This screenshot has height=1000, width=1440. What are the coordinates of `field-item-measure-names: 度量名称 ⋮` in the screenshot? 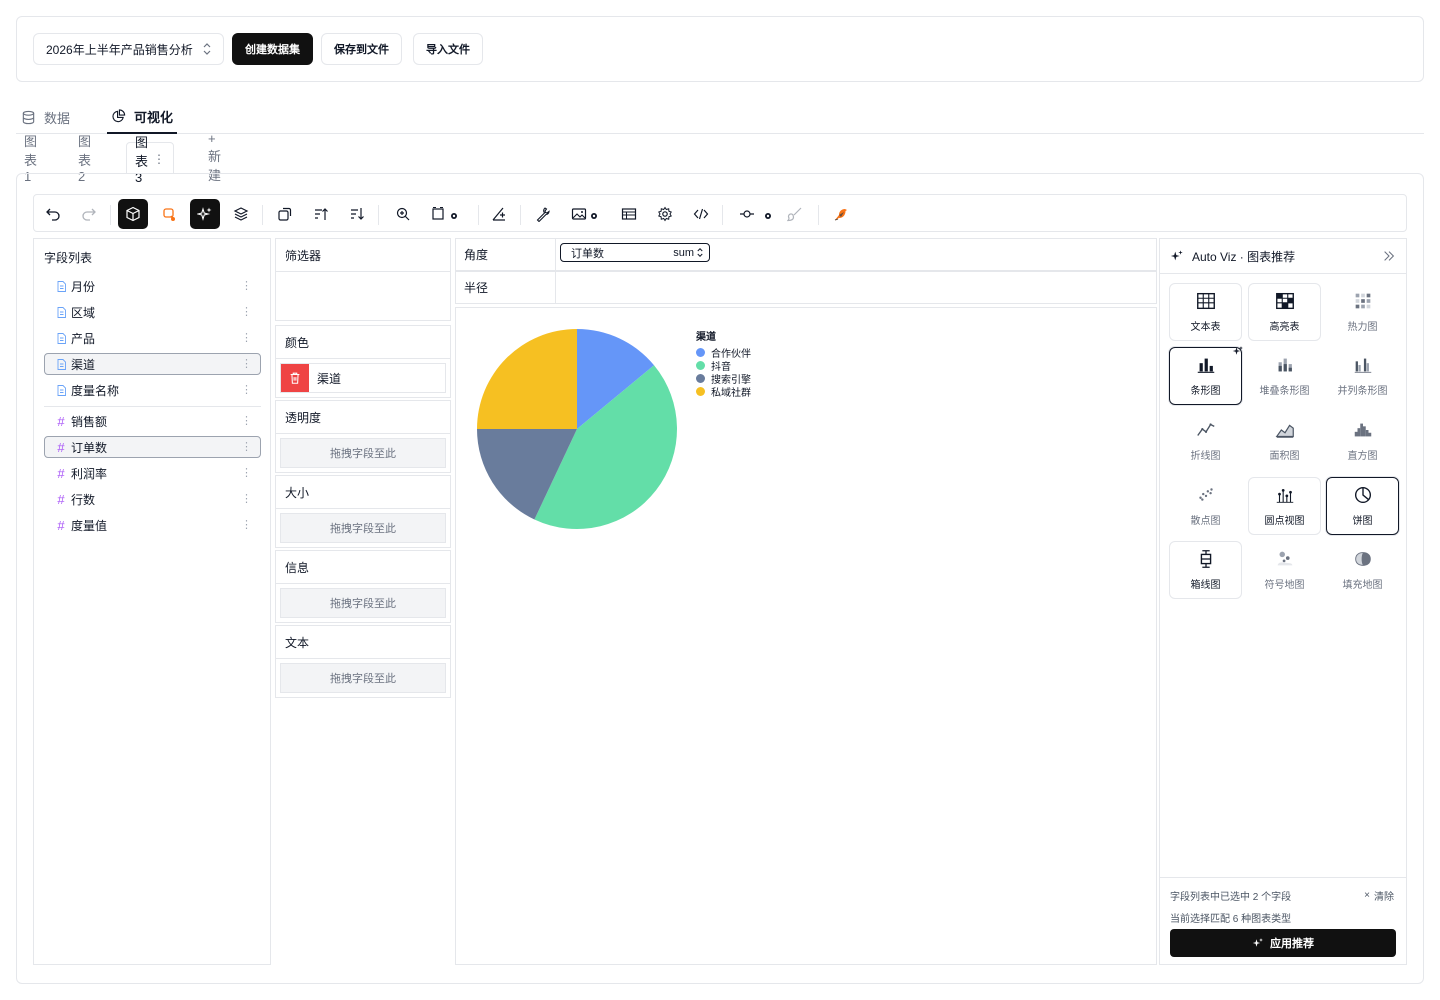 It's located at (152, 390).